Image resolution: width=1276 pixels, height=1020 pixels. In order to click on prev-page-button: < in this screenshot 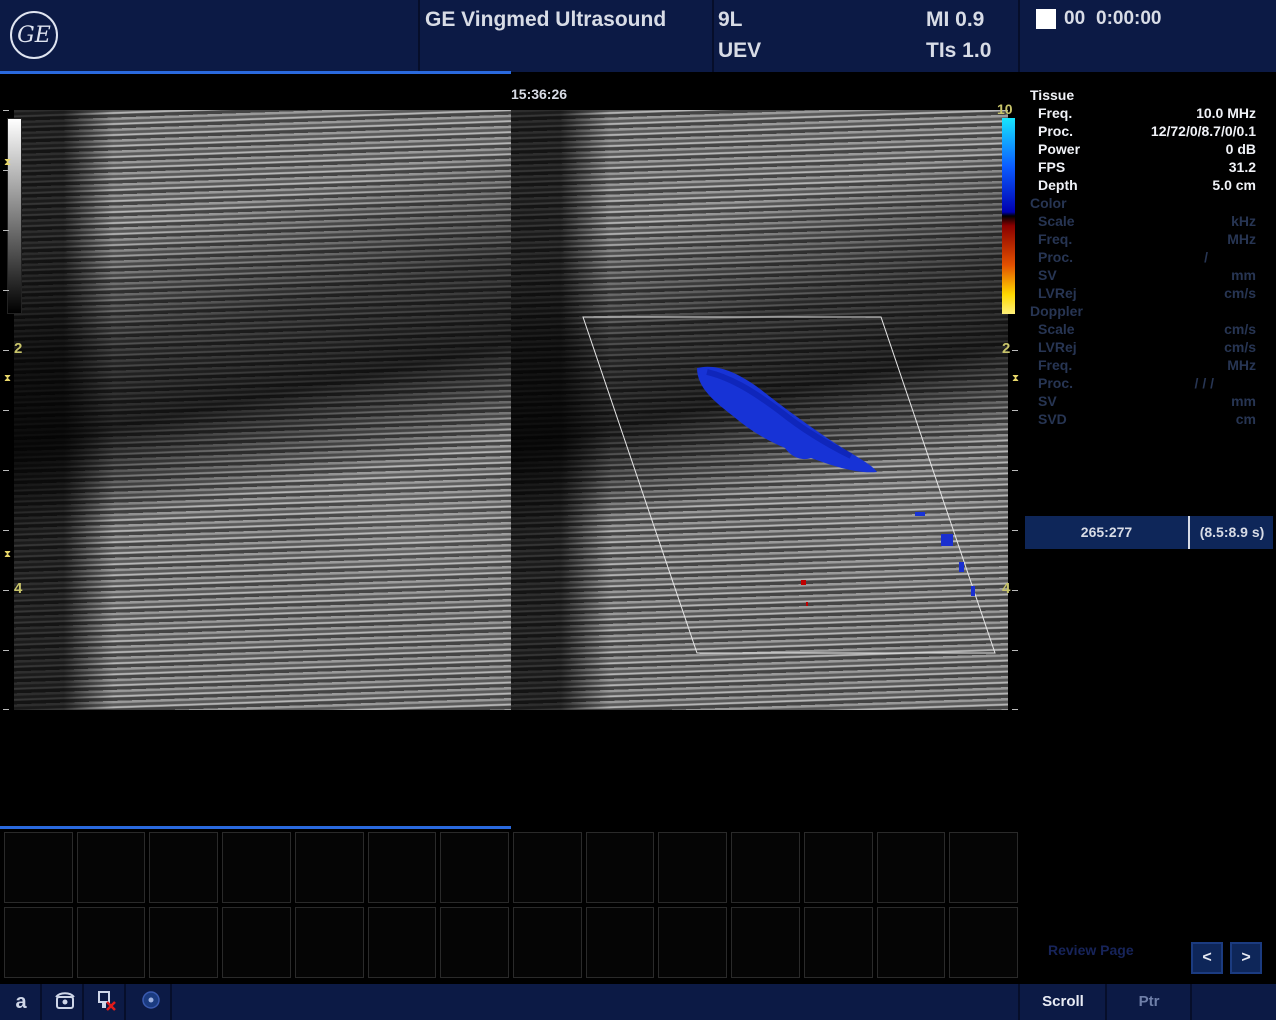, I will do `click(1207, 958)`.